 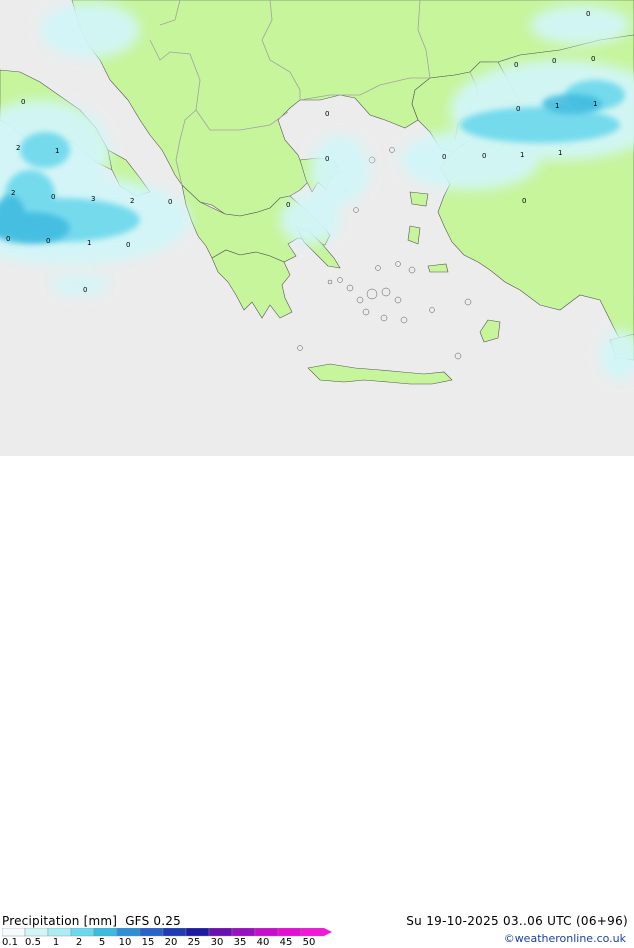 I want to click on color-scale-tick-label: 30, so click(x=217, y=942).